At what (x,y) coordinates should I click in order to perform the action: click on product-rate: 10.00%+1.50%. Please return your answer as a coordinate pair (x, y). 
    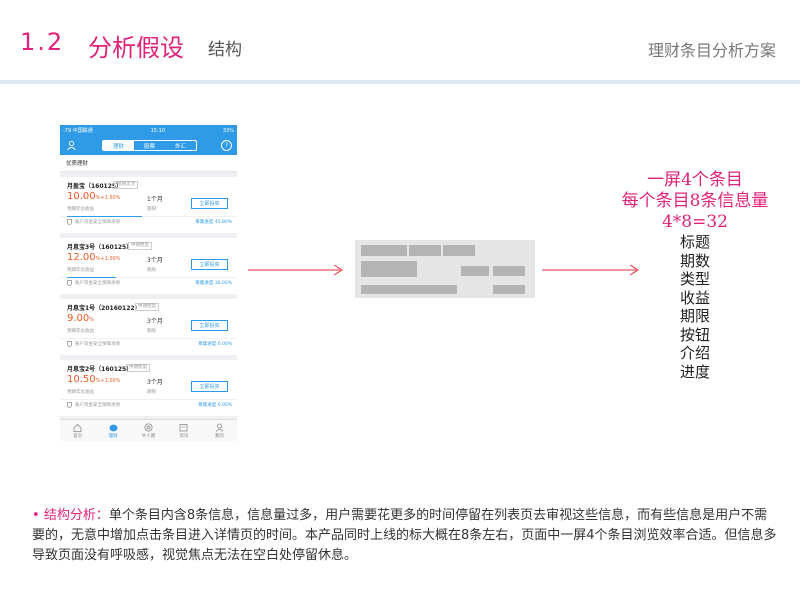
    Looking at the image, I should click on (93, 196).